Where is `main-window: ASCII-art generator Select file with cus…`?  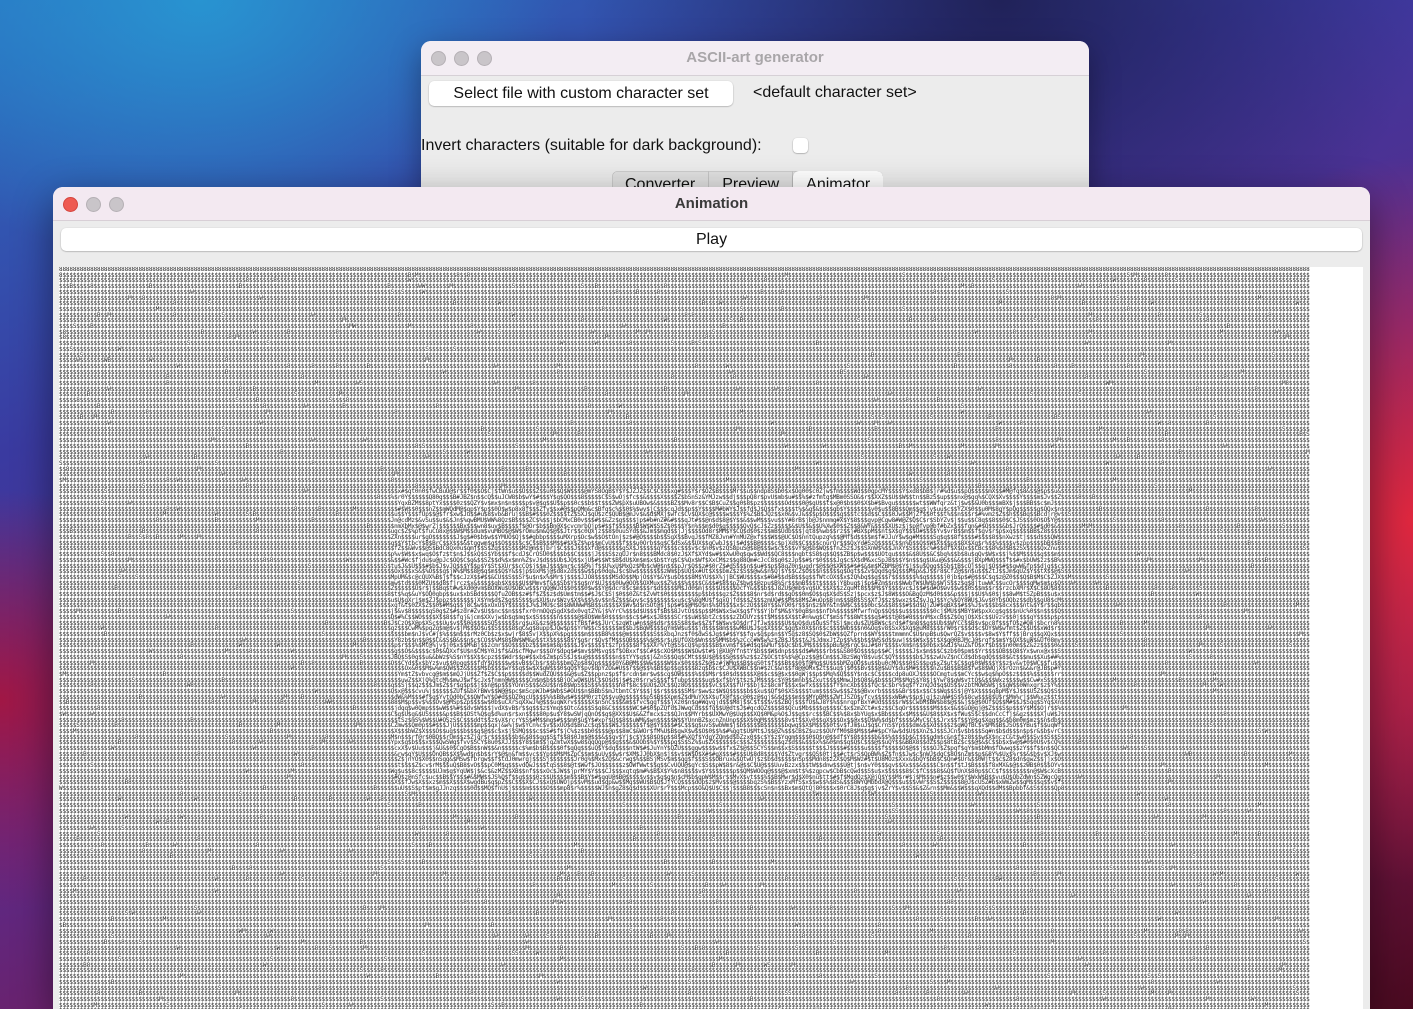 main-window: ASCII-art generator Select file with cus… is located at coordinates (755, 121).